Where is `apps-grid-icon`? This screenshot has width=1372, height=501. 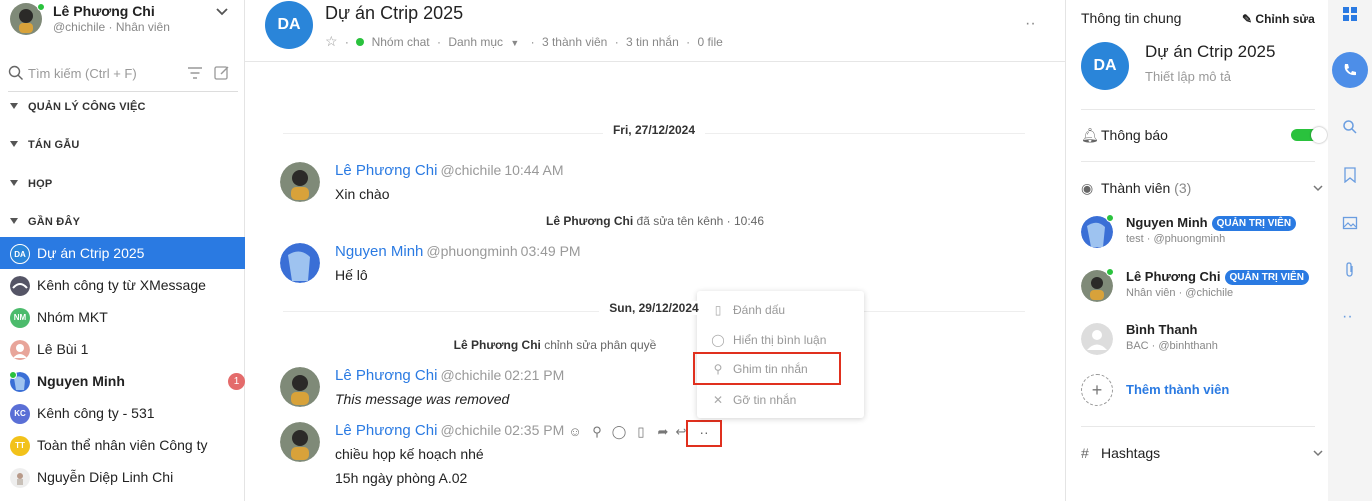 apps-grid-icon is located at coordinates (1350, 14).